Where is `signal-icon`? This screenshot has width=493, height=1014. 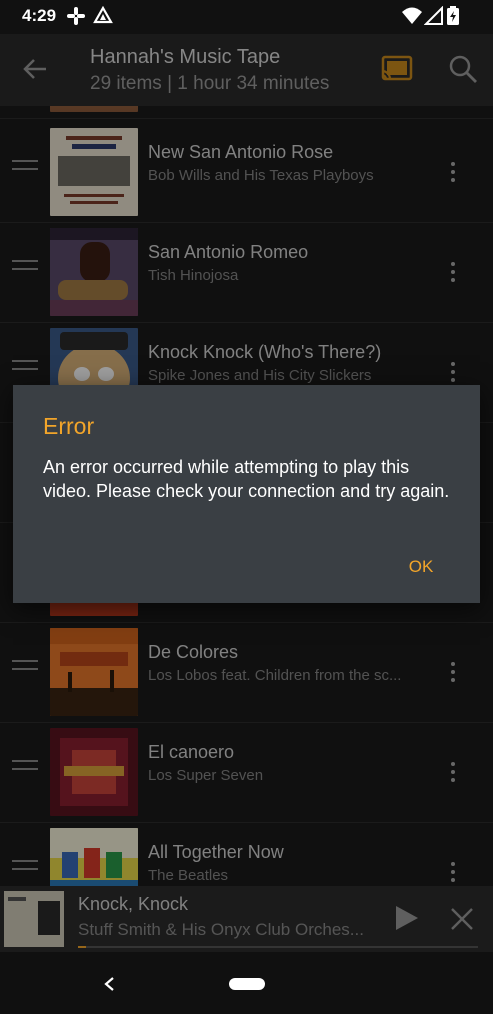 signal-icon is located at coordinates (433, 15).